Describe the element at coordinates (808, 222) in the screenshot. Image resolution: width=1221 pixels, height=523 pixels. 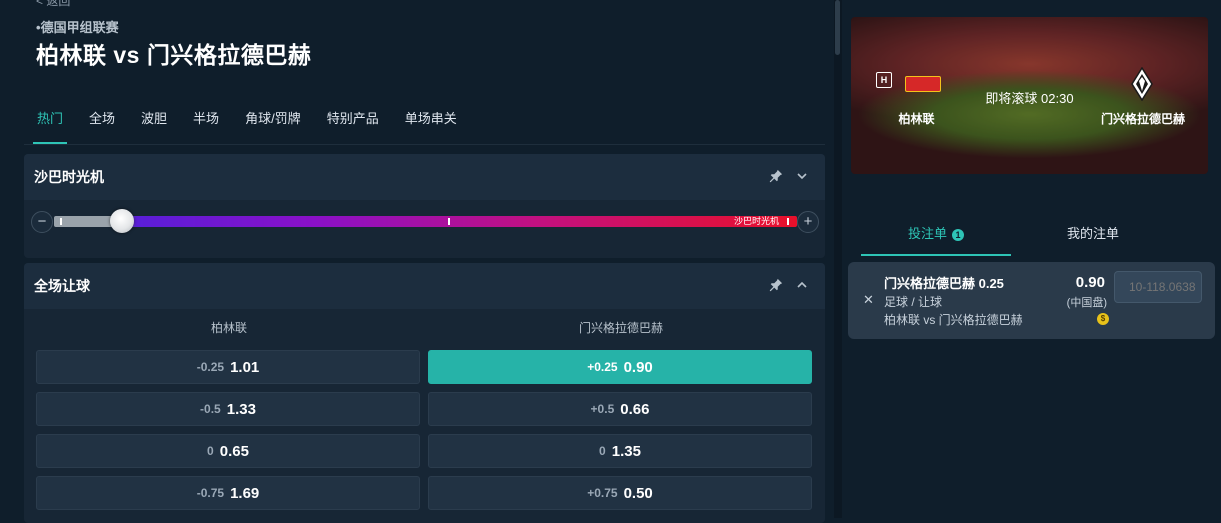
I see `plus-button: +` at that location.